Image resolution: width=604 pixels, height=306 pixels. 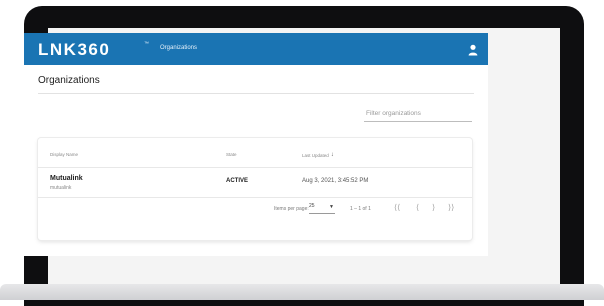 What do you see at coordinates (473, 49) in the screenshot?
I see `person-icon` at bounding box center [473, 49].